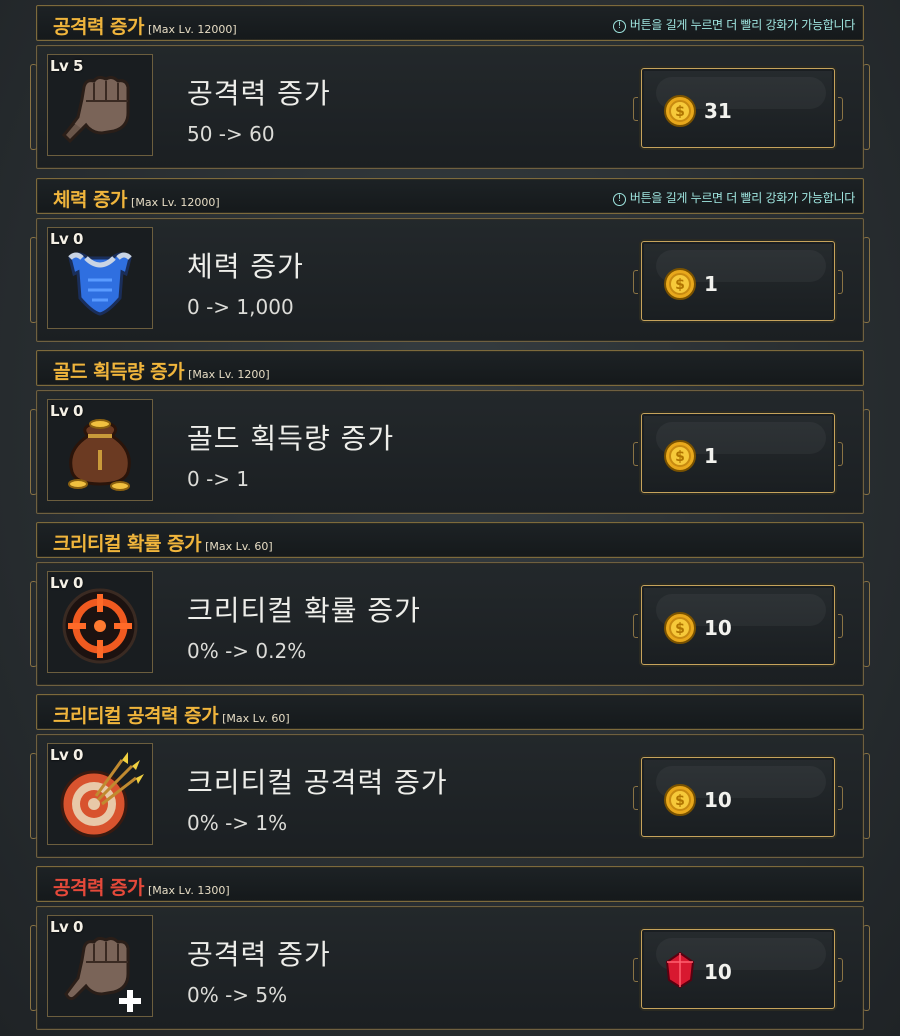 Image resolution: width=900 pixels, height=1036 pixels. Describe the element at coordinates (237, 823) in the screenshot. I see `upgrade-value: 0% -> 1%` at that location.